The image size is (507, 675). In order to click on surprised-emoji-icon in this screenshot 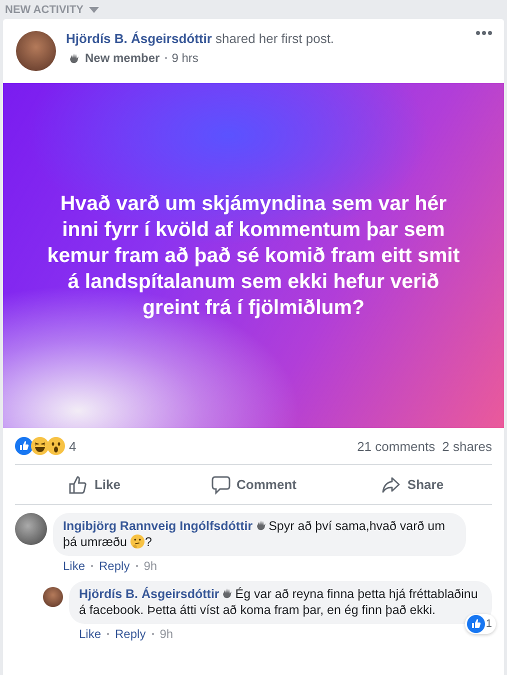, I will do `click(56, 446)`.